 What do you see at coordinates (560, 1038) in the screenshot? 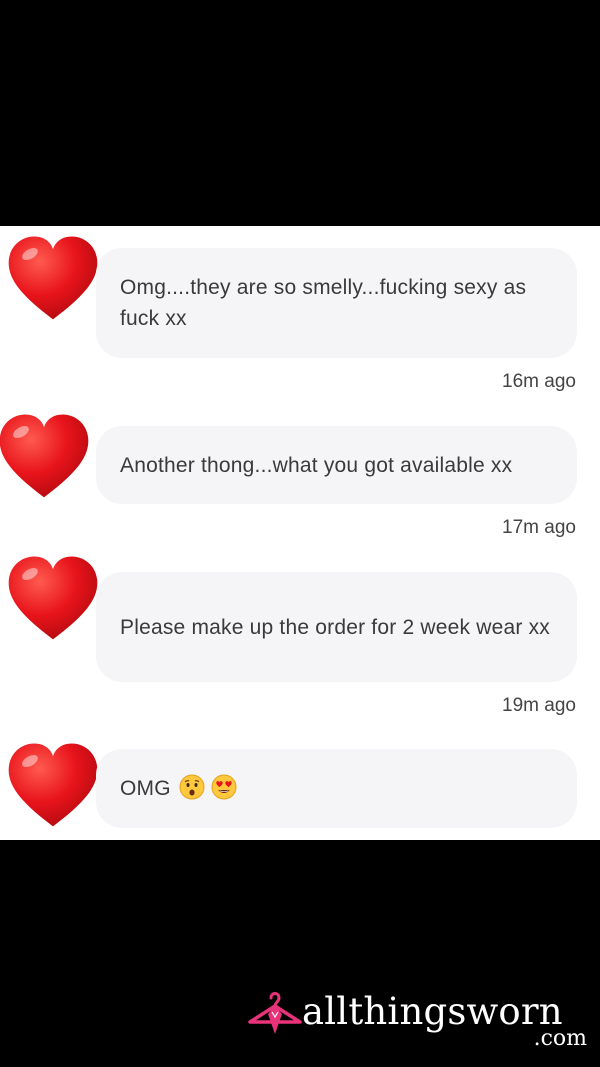
I see `logo-domain-suffix: .com` at bounding box center [560, 1038].